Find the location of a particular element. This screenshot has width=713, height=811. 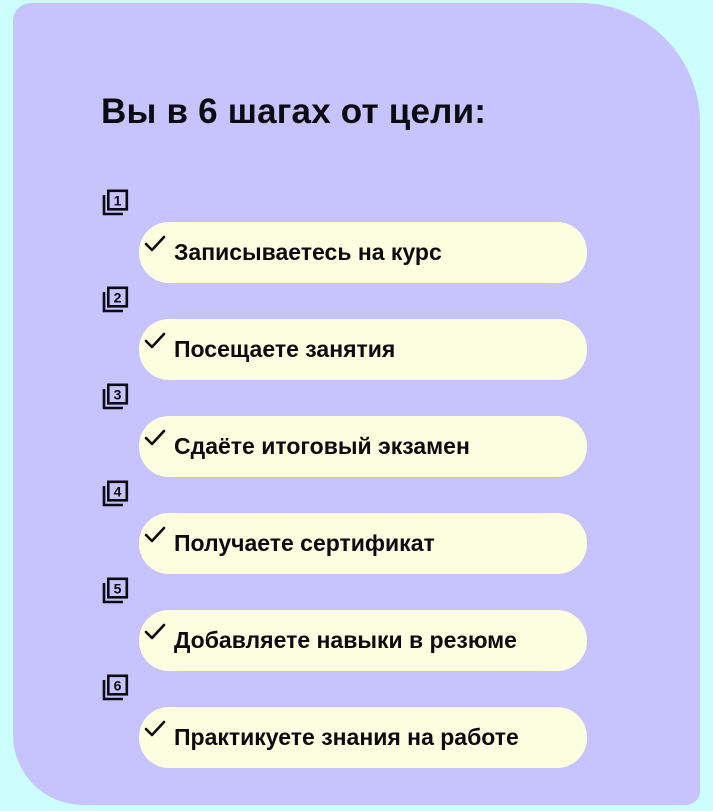

step-pill: Получаете сертификат is located at coordinates (363, 543).